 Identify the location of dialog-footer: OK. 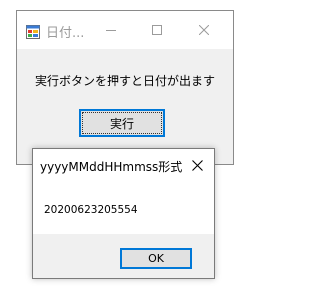
(123, 256).